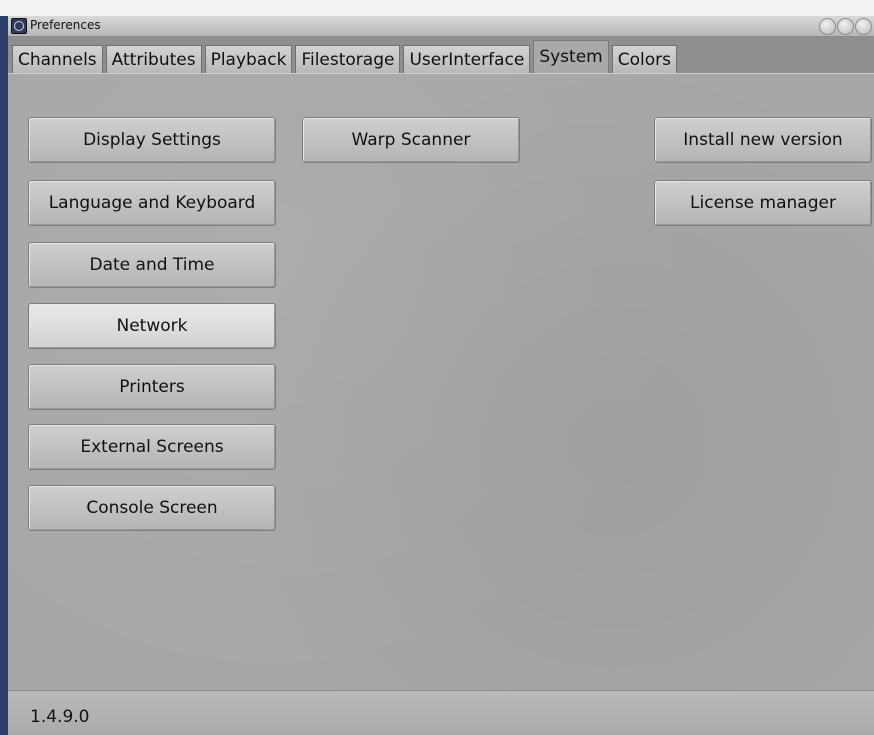 This screenshot has width=874, height=735. Describe the element at coordinates (152, 326) in the screenshot. I see `network-button: Network` at that location.